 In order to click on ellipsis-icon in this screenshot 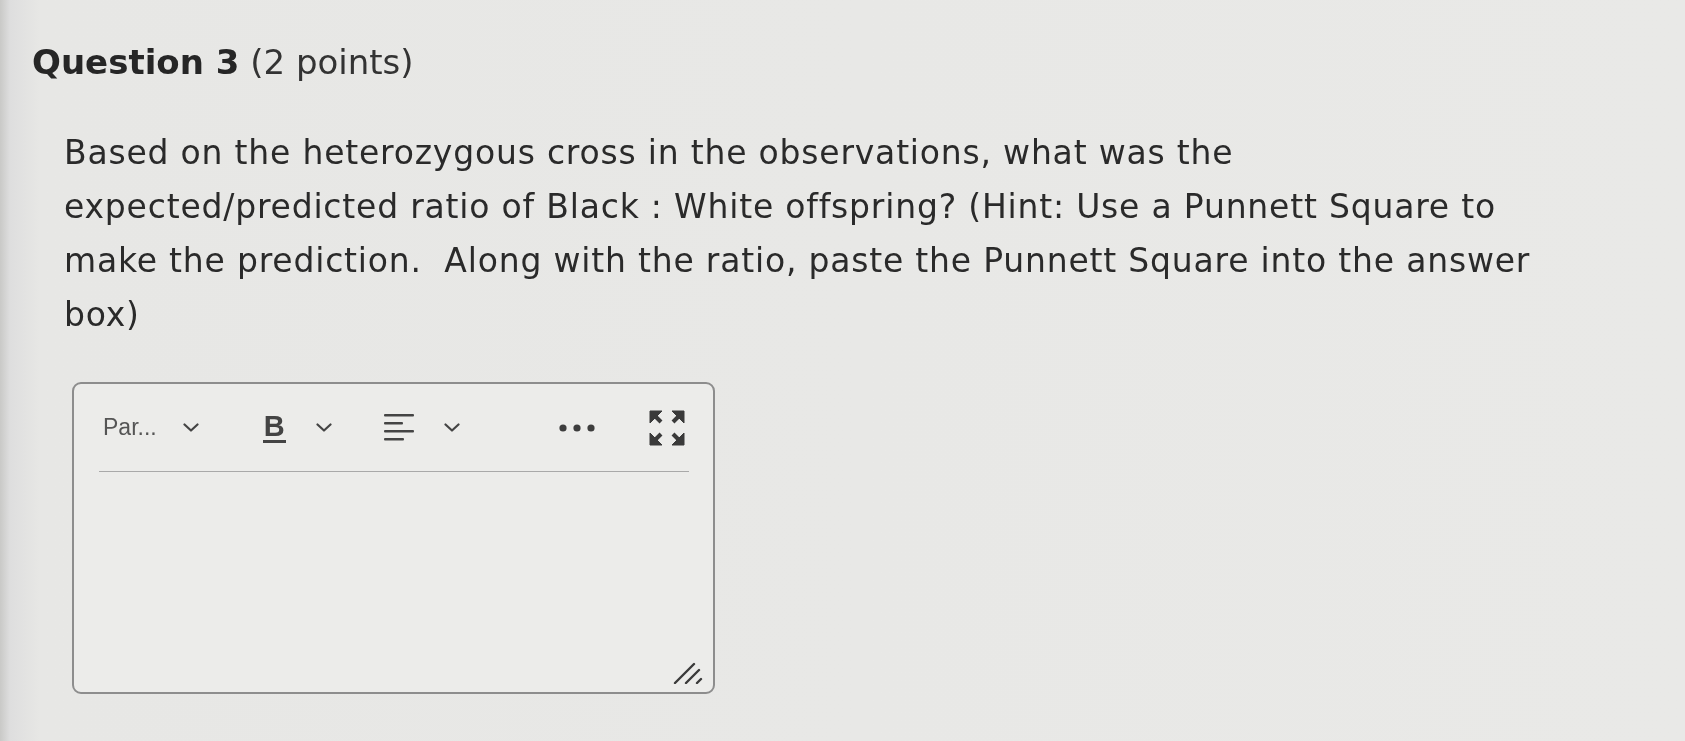, I will do `click(577, 427)`.